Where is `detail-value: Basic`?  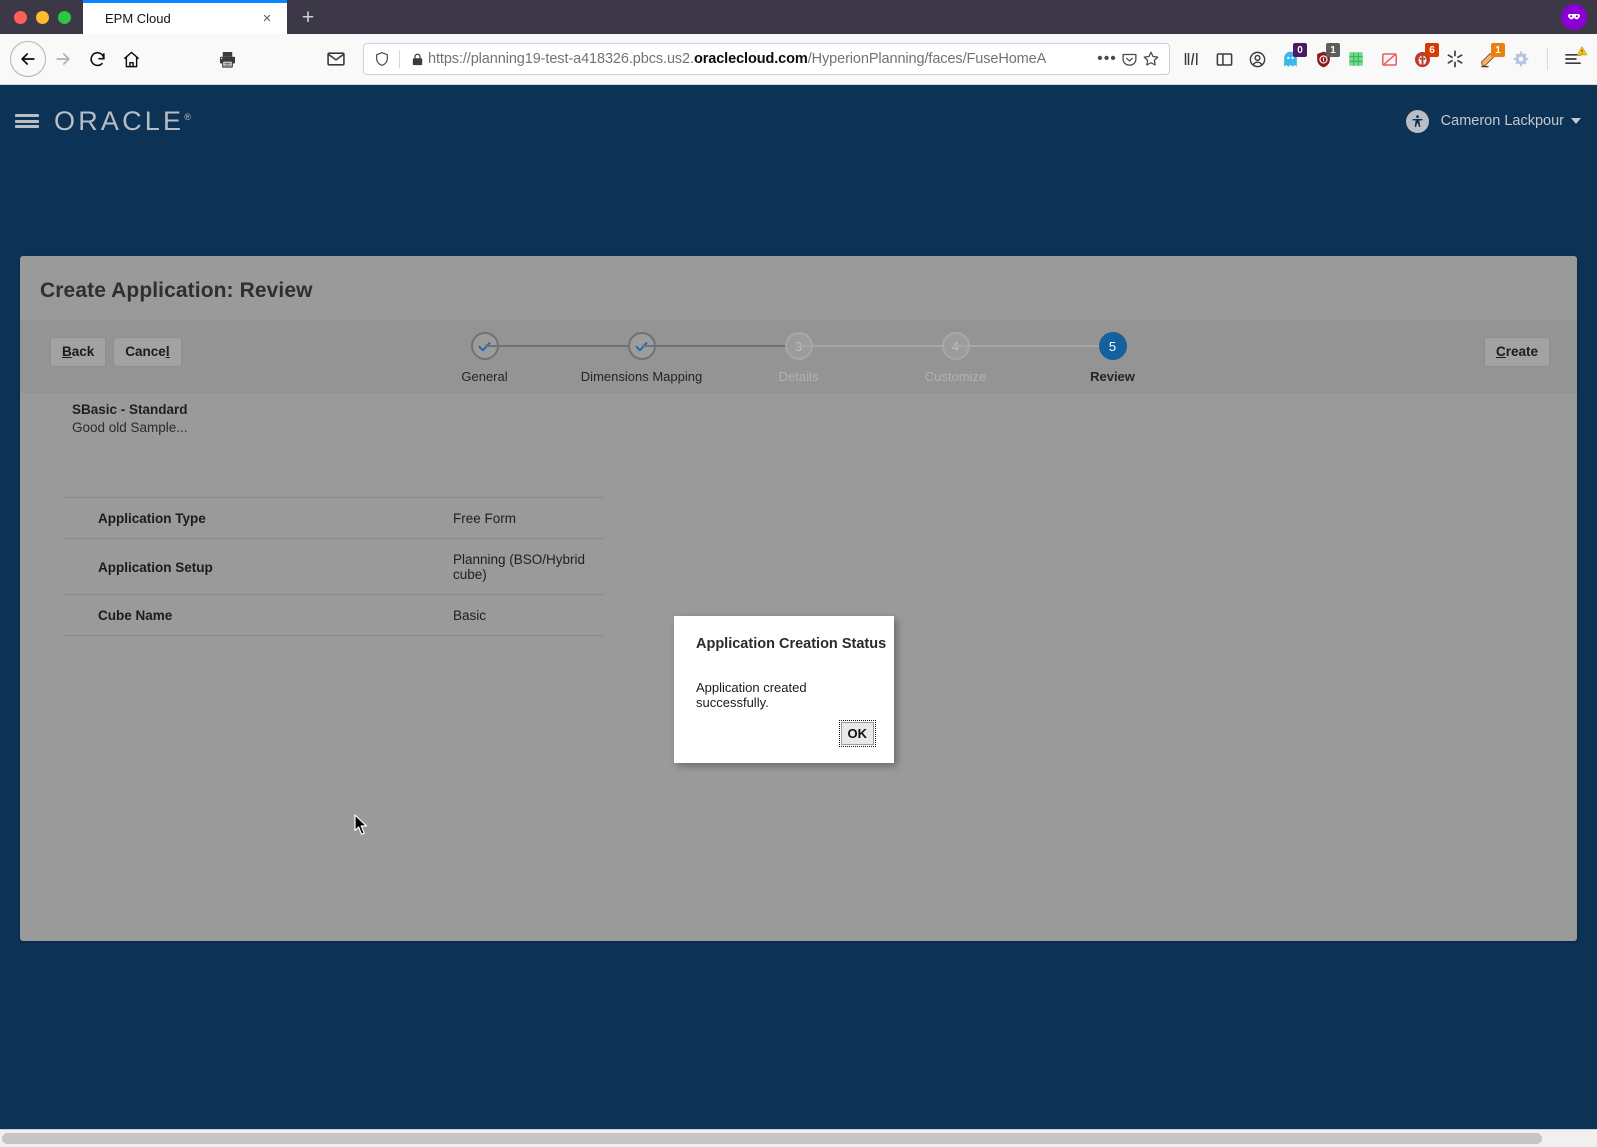 detail-value: Basic is located at coordinates (528, 615).